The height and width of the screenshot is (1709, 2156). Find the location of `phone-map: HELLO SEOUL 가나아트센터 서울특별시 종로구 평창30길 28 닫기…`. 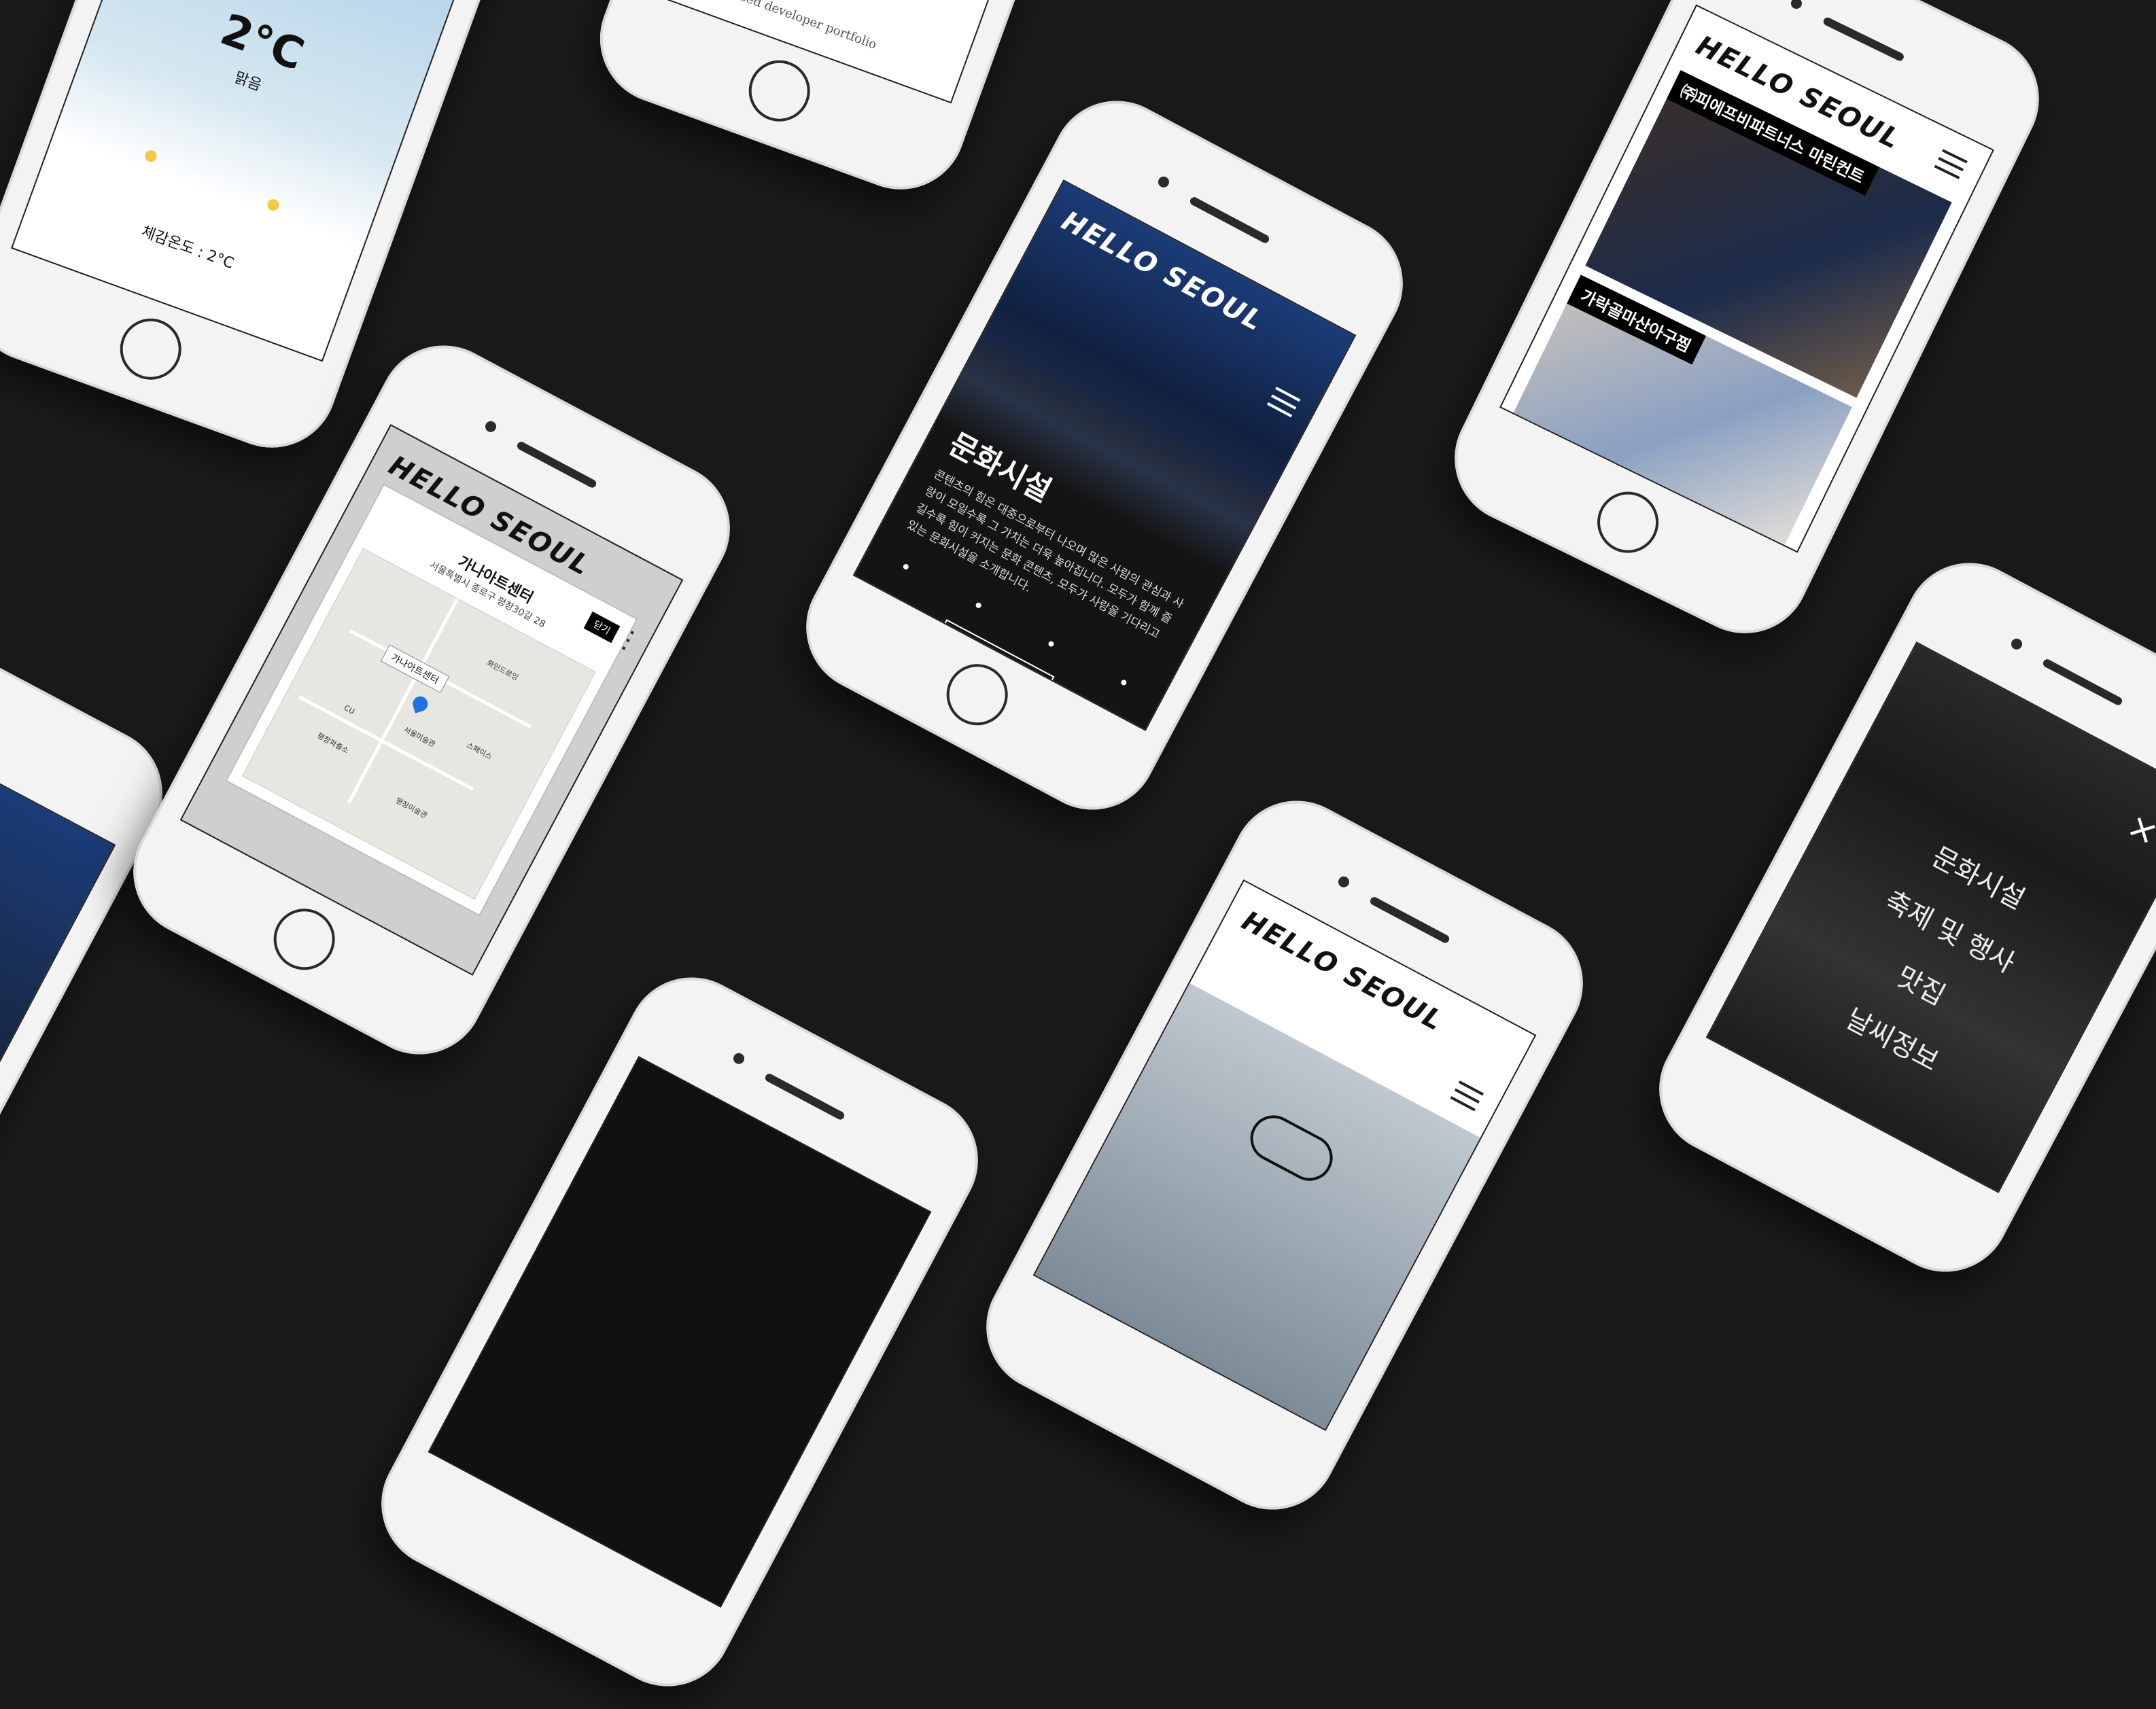

phone-map: HELLO SEOUL 가나아트센터 서울특별시 종로구 평창30길 28 닫기… is located at coordinates (431, 700).